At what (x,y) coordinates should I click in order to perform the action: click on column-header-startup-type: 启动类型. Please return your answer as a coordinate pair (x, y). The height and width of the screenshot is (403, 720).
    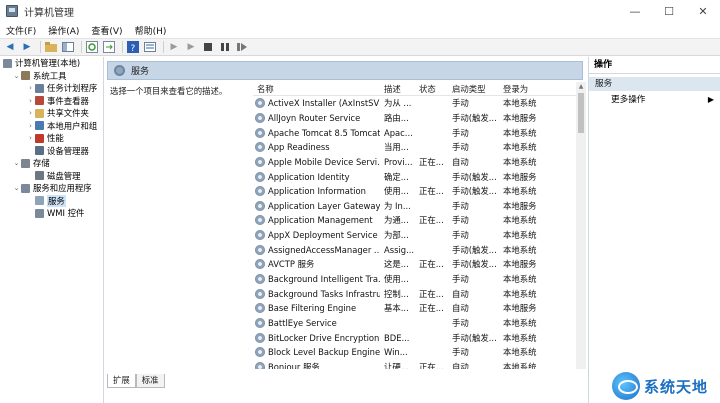
    Looking at the image, I should click on (473, 88).